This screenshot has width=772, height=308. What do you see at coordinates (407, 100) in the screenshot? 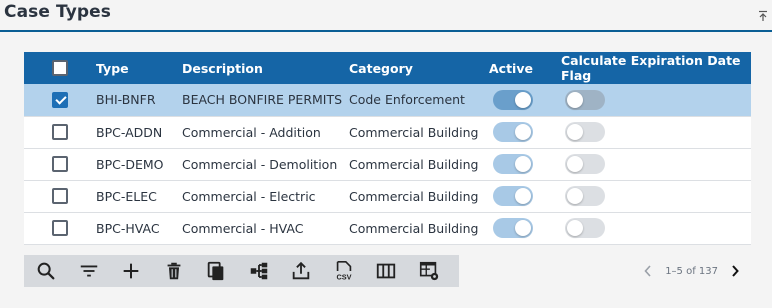
I see `cell-category: Code Enforcement` at bounding box center [407, 100].